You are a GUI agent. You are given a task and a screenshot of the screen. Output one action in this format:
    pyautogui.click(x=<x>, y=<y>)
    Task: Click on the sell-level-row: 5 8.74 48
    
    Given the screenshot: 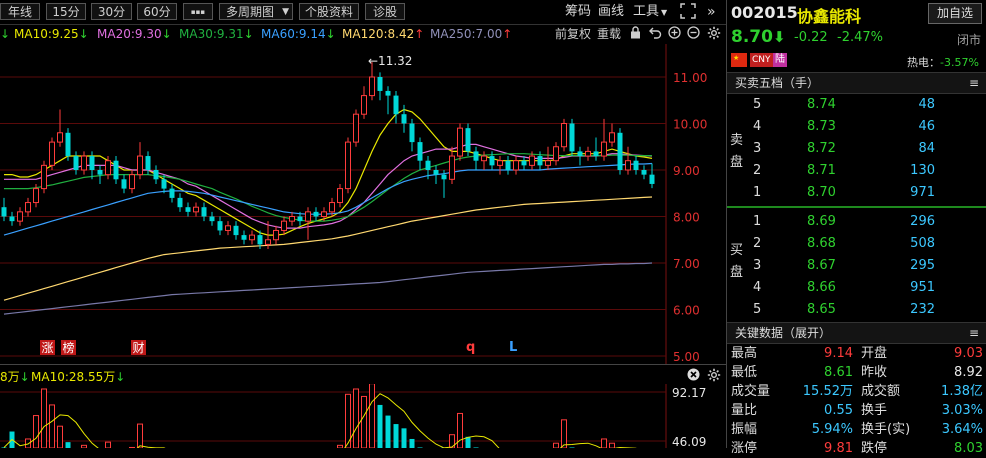 What is the action you would take?
    pyautogui.click(x=856, y=105)
    